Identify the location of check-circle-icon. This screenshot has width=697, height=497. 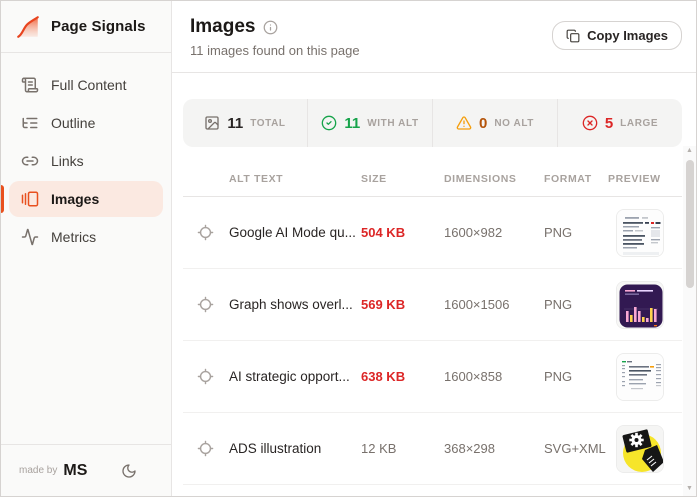
(329, 123).